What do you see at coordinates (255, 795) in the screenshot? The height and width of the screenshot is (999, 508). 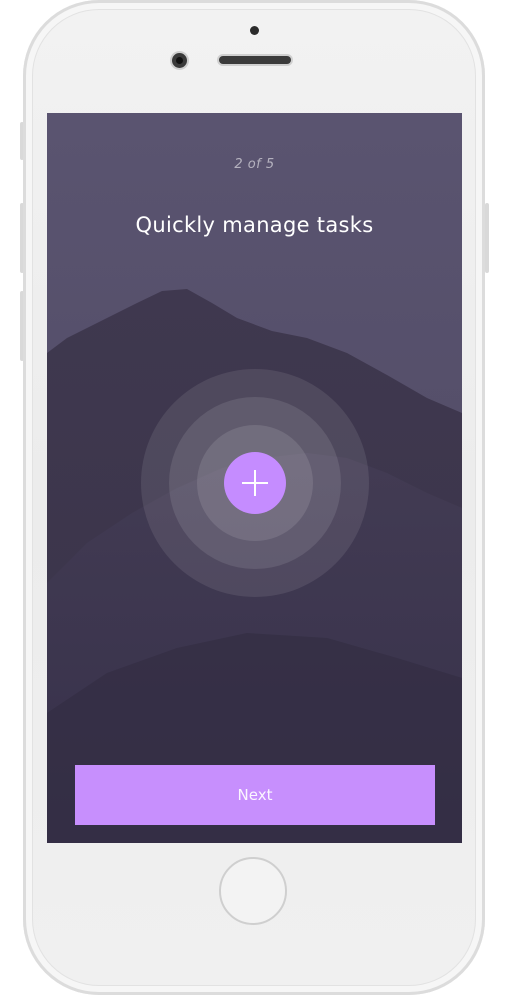 I see `next-button: Next` at bounding box center [255, 795].